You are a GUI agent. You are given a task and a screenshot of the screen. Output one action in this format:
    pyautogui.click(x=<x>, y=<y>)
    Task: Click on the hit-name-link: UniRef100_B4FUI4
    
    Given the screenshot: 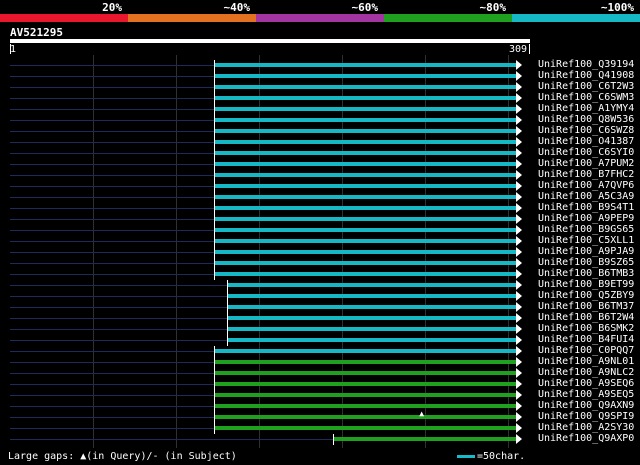 What is the action you would take?
    pyautogui.click(x=586, y=339)
    